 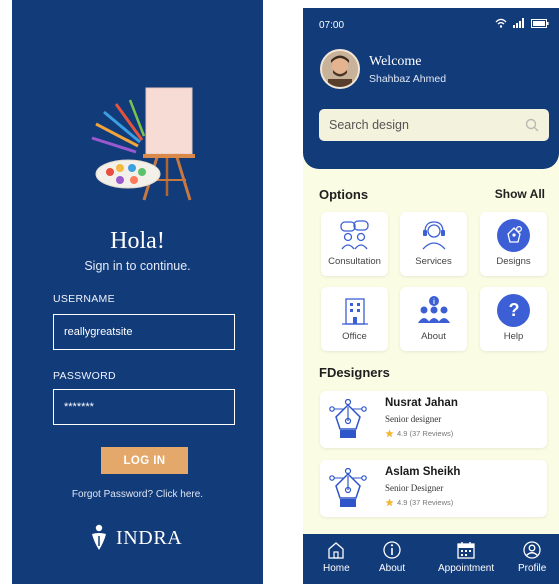 I want to click on question-icon: ?, so click(x=514, y=310).